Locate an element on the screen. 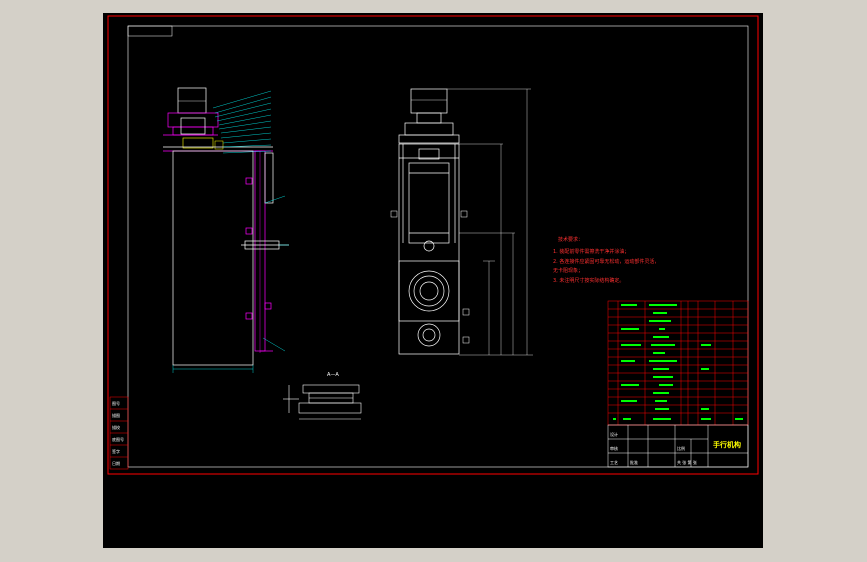 The image size is (867, 562). notes-line-1: 1. 装配前零件需擦洗干净并涂油； is located at coordinates (591, 251).